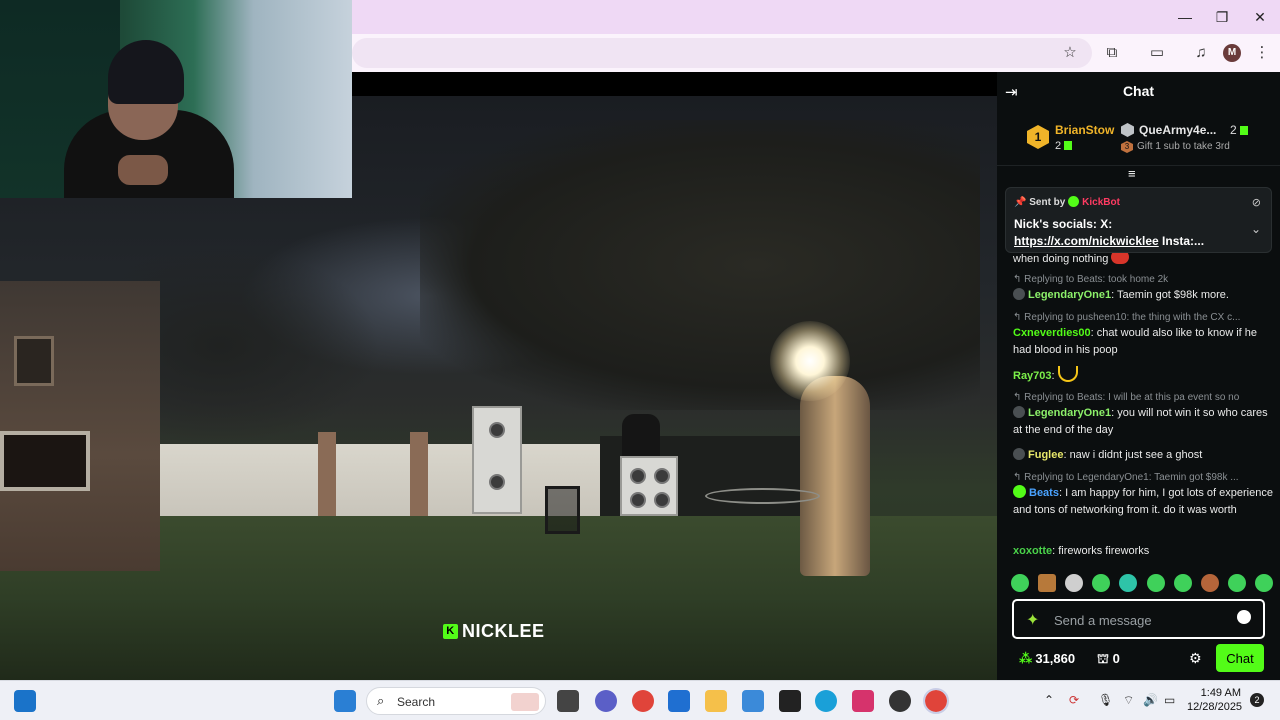  Describe the element at coordinates (1244, 617) in the screenshot. I see `emoji-picker-icon` at that location.